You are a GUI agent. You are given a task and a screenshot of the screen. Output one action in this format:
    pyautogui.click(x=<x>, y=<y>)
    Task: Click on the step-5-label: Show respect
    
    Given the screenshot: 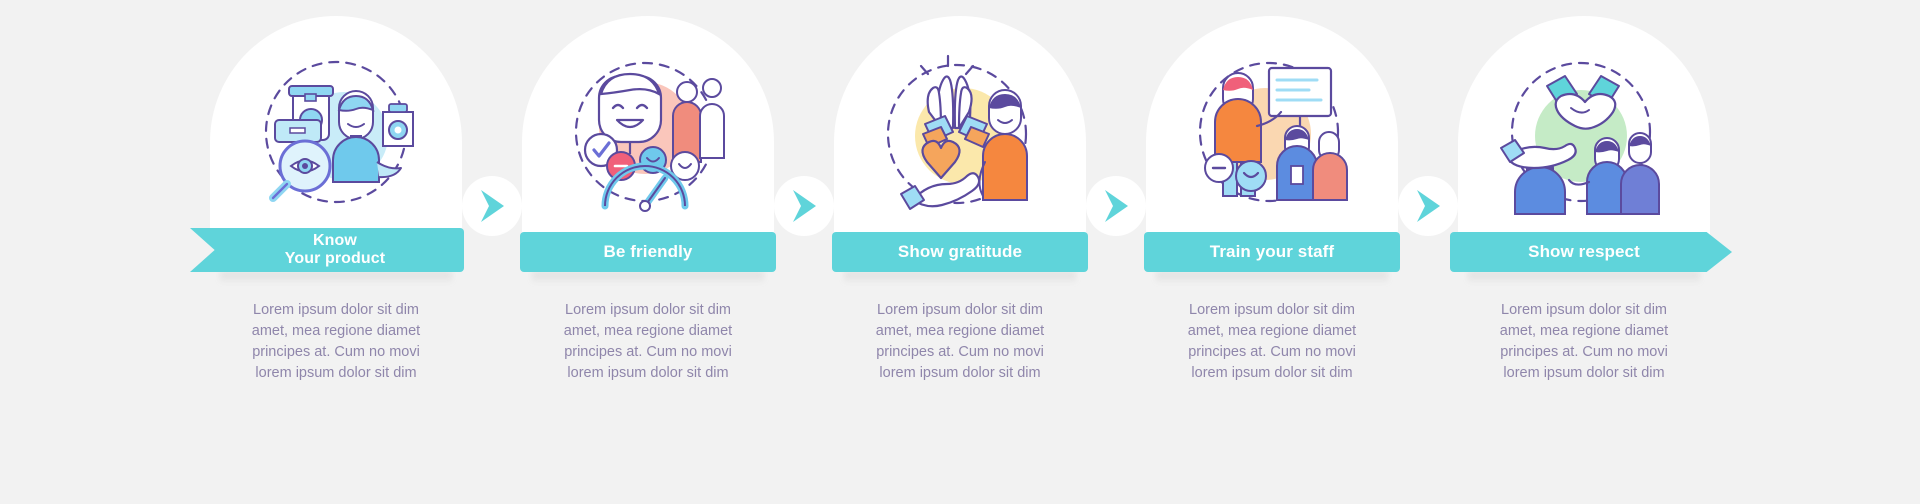 What is the action you would take?
    pyautogui.click(x=1591, y=252)
    